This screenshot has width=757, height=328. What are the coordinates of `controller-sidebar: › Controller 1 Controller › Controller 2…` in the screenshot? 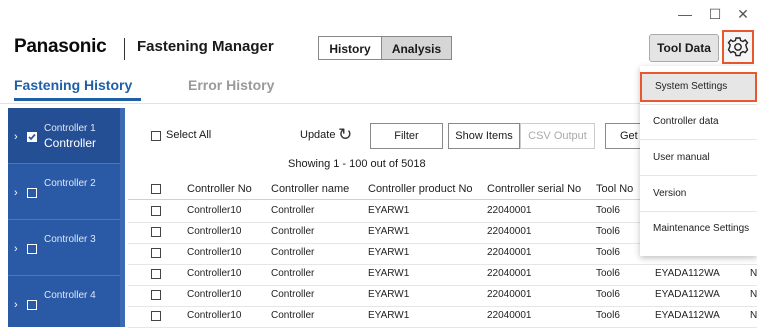 It's located at (66, 217).